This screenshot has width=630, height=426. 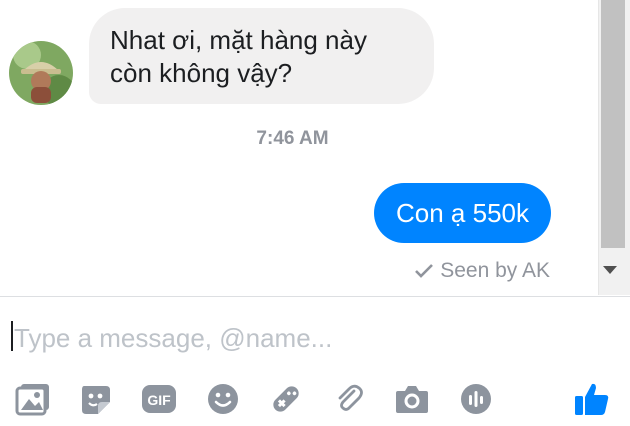 I want to click on outgoing-message-bubble: Con ạ 550k, so click(x=462, y=213).